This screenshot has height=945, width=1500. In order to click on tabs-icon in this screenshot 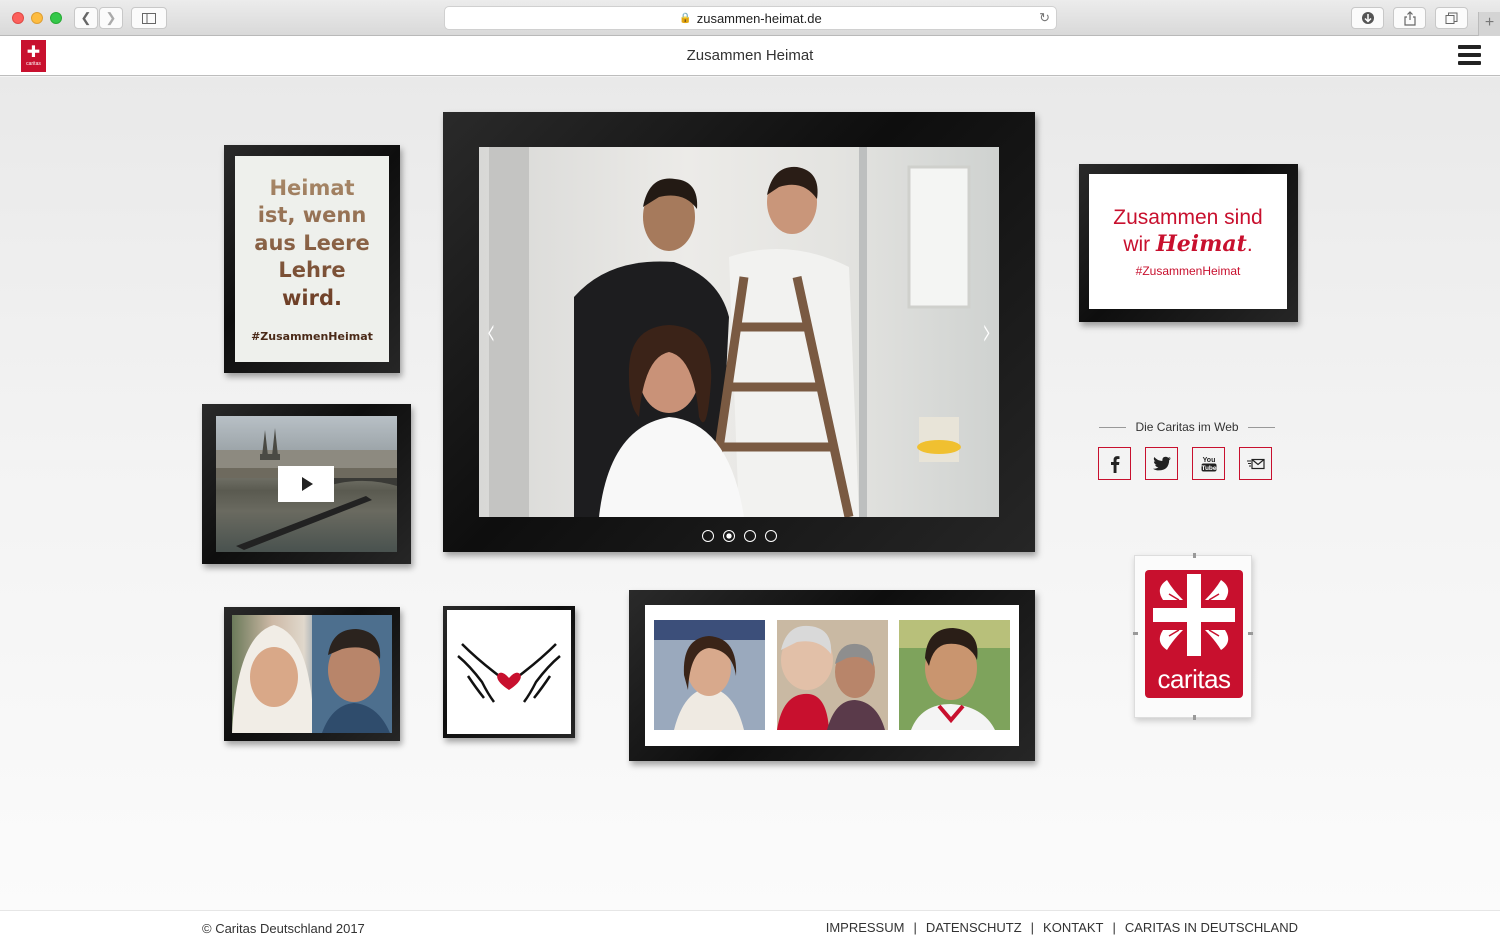, I will do `click(1451, 18)`.